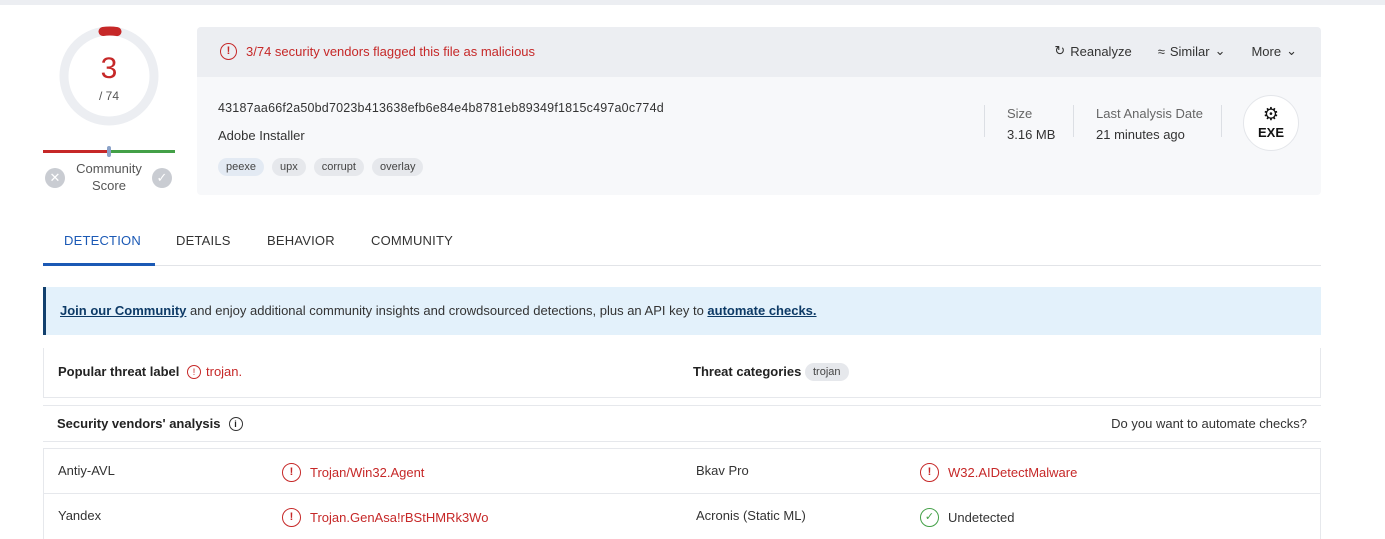  Describe the element at coordinates (99, 264) in the screenshot. I see `active-tab-indicator` at that location.